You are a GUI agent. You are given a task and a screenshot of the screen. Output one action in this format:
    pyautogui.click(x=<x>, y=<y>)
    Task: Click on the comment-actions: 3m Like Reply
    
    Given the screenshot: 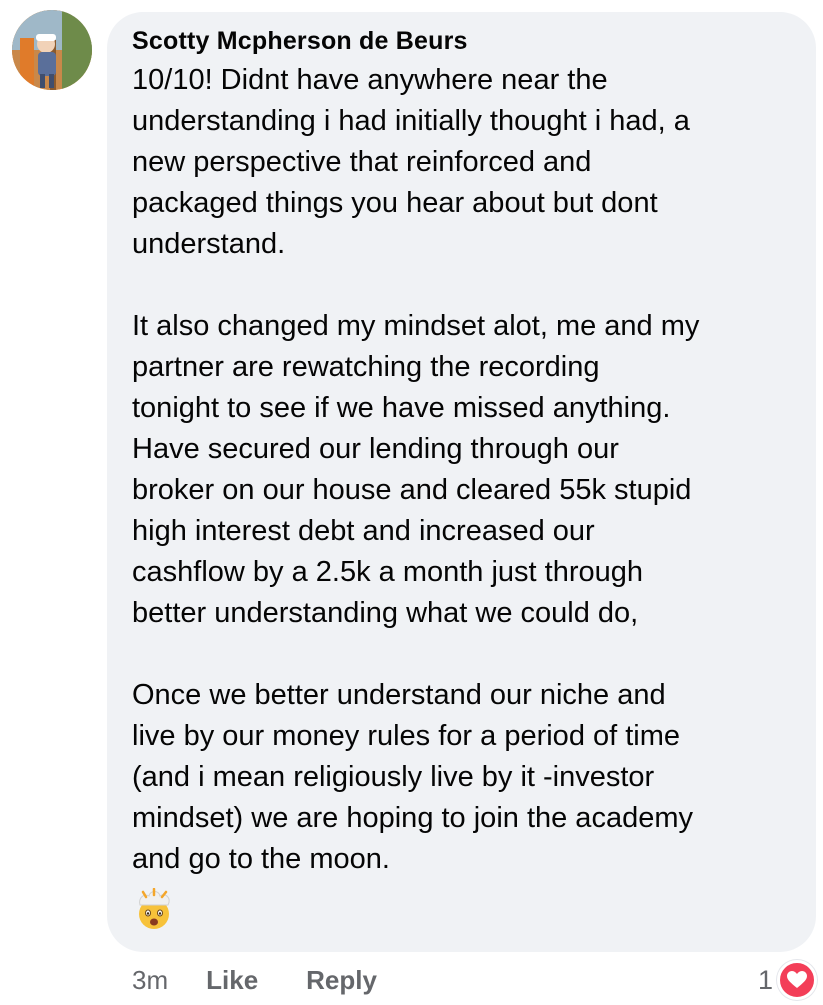 What is the action you would take?
    pyautogui.click(x=278, y=980)
    